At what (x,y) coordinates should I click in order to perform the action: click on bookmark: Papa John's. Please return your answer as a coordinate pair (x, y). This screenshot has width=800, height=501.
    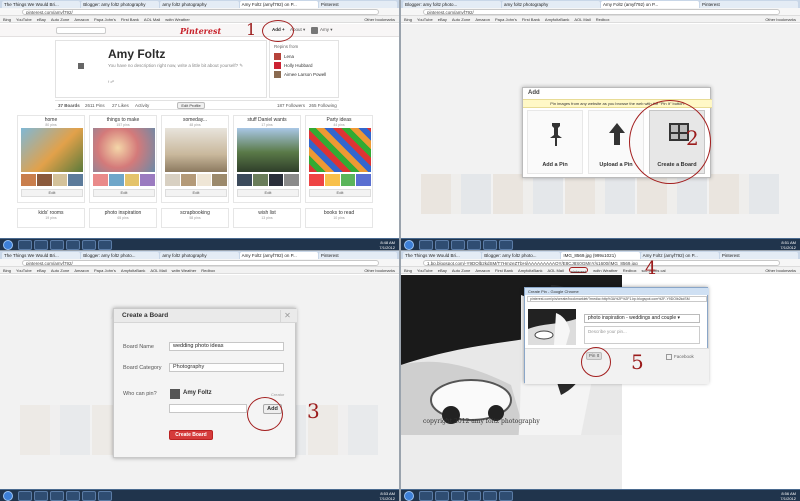
    Looking at the image, I should click on (105, 270).